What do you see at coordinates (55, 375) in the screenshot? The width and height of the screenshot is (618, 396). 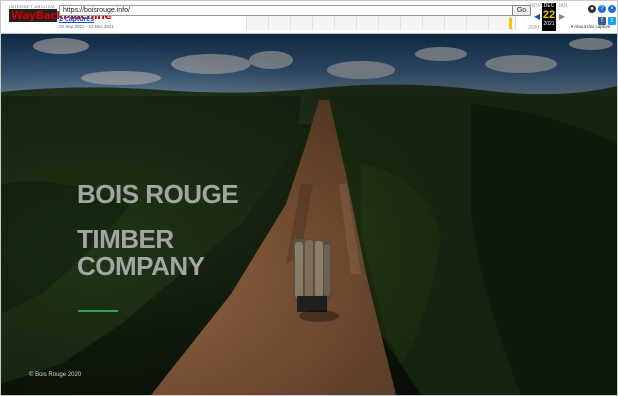 I see `copyright-text: © Bois Rouge 2020` at bounding box center [55, 375].